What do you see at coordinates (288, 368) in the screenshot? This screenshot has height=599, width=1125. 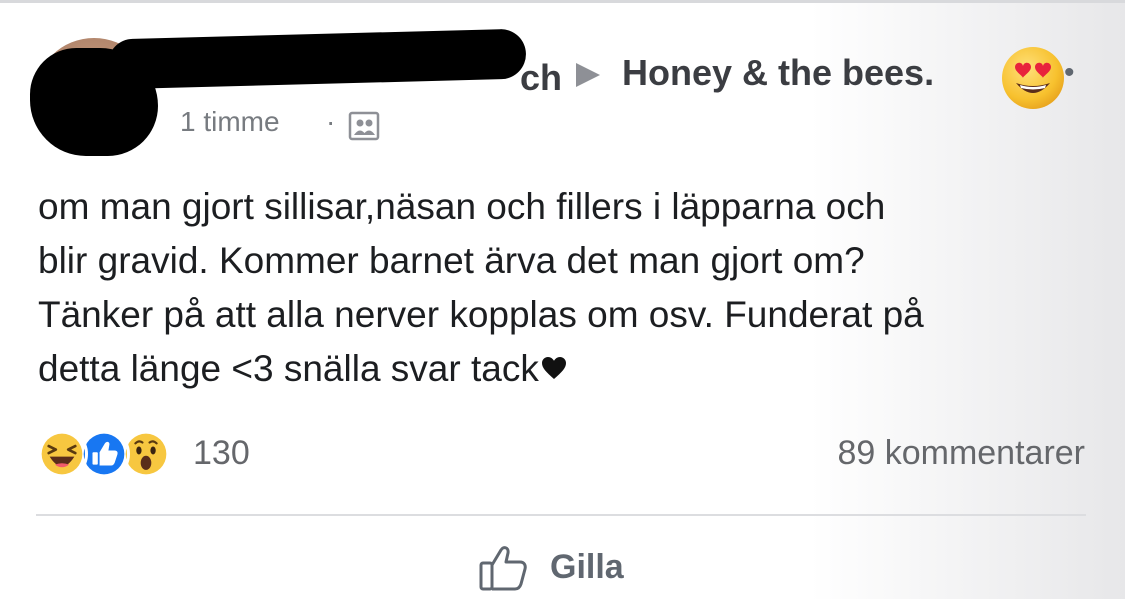 I see `post-body-line: detta länge <3 snälla svar tack` at bounding box center [288, 368].